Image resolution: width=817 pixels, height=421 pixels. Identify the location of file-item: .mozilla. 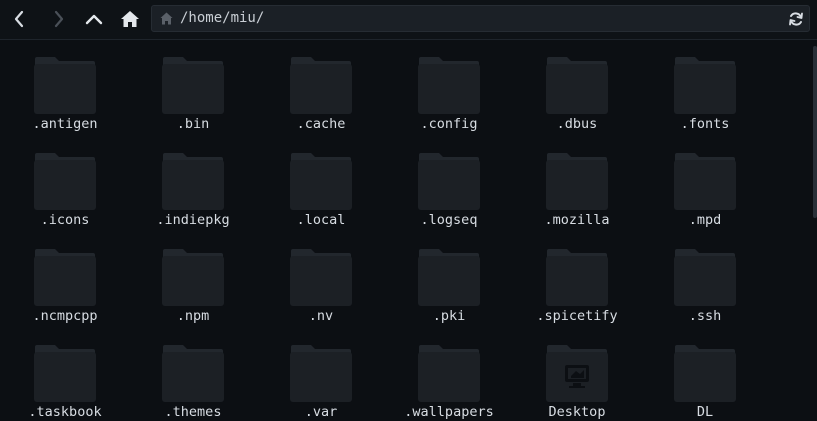
(577, 184).